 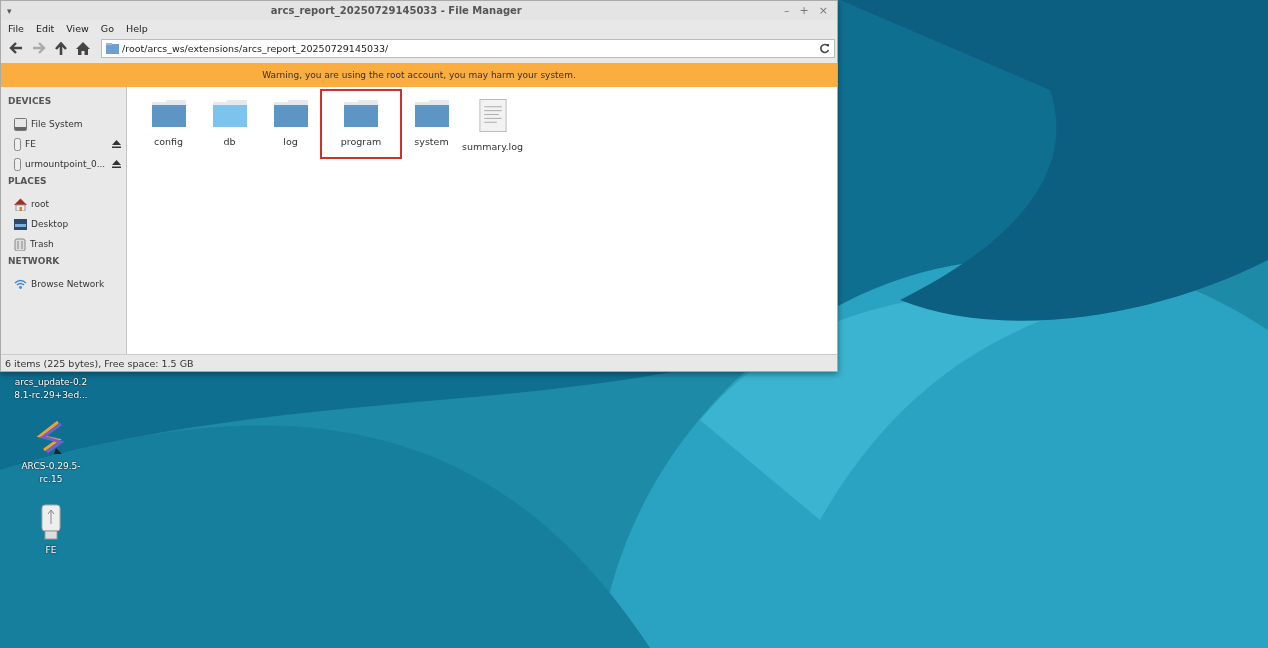 I want to click on sidebar-item: root, so click(x=63, y=204).